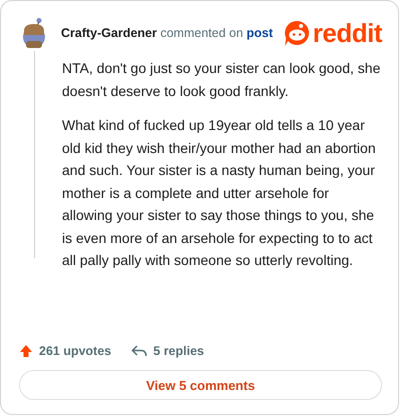  I want to click on comment-byline: Crafty-Gardener commented on post, so click(167, 33).